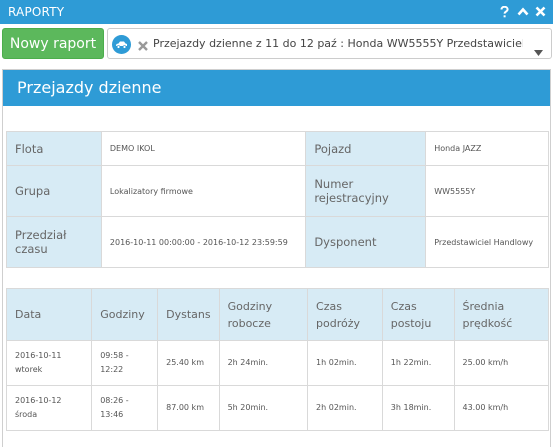  Describe the element at coordinates (504, 11) in the screenshot. I see `help-icon` at that location.